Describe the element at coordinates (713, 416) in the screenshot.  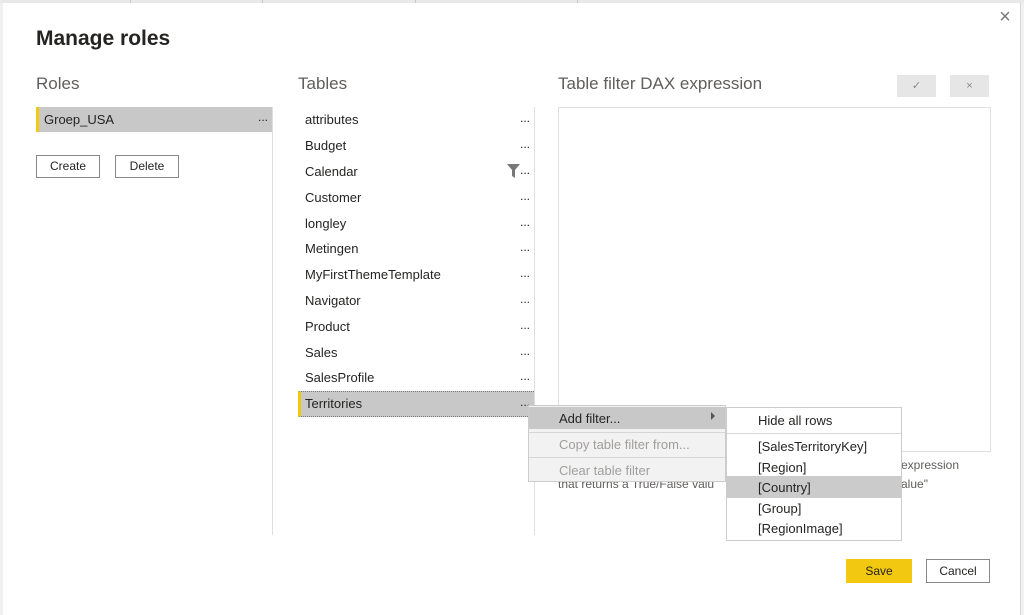
I see `submenu-arrow-icon` at that location.